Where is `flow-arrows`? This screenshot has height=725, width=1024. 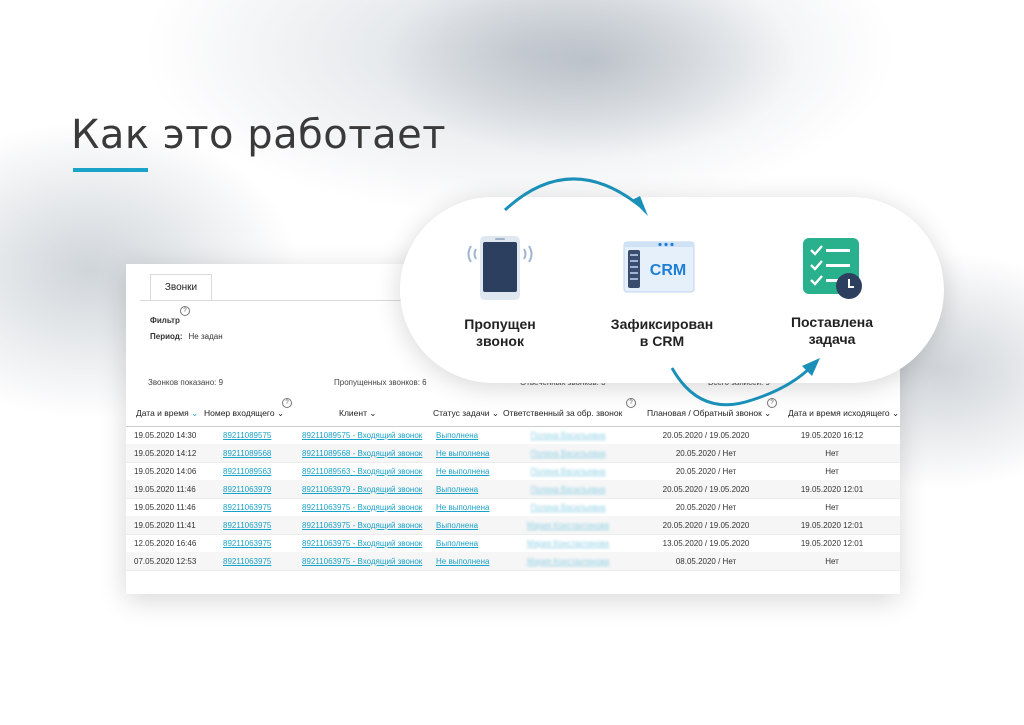 flow-arrows is located at coordinates (661, 292).